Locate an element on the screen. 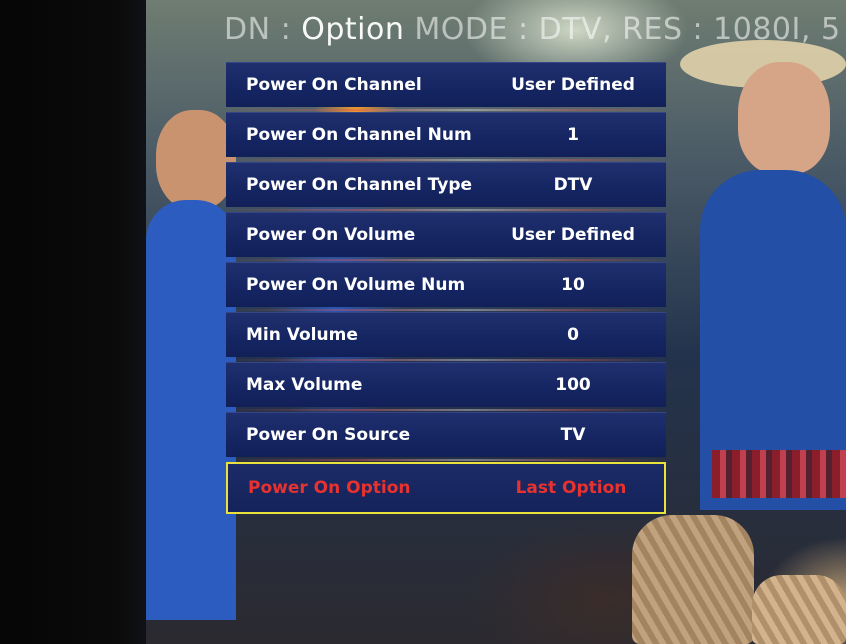  background-basket is located at coordinates (693, 579).